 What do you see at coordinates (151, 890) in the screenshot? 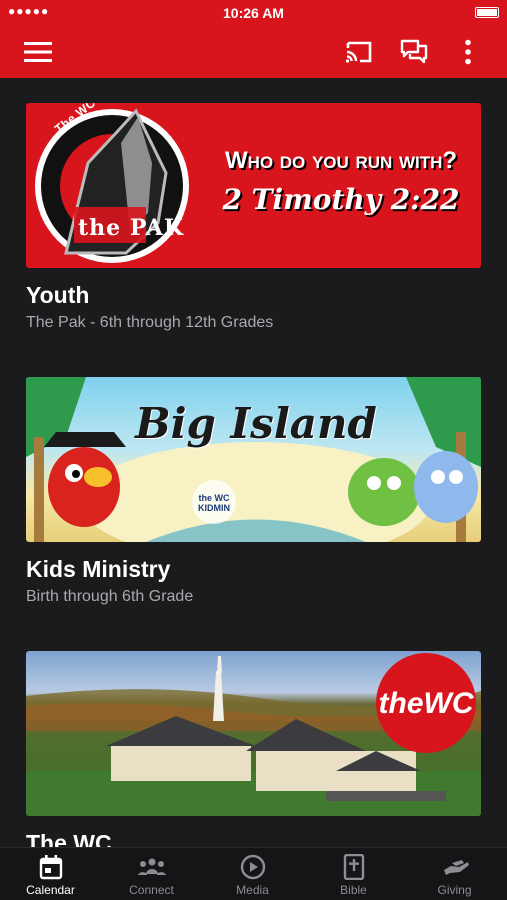
I see `tab-label: Connect` at bounding box center [151, 890].